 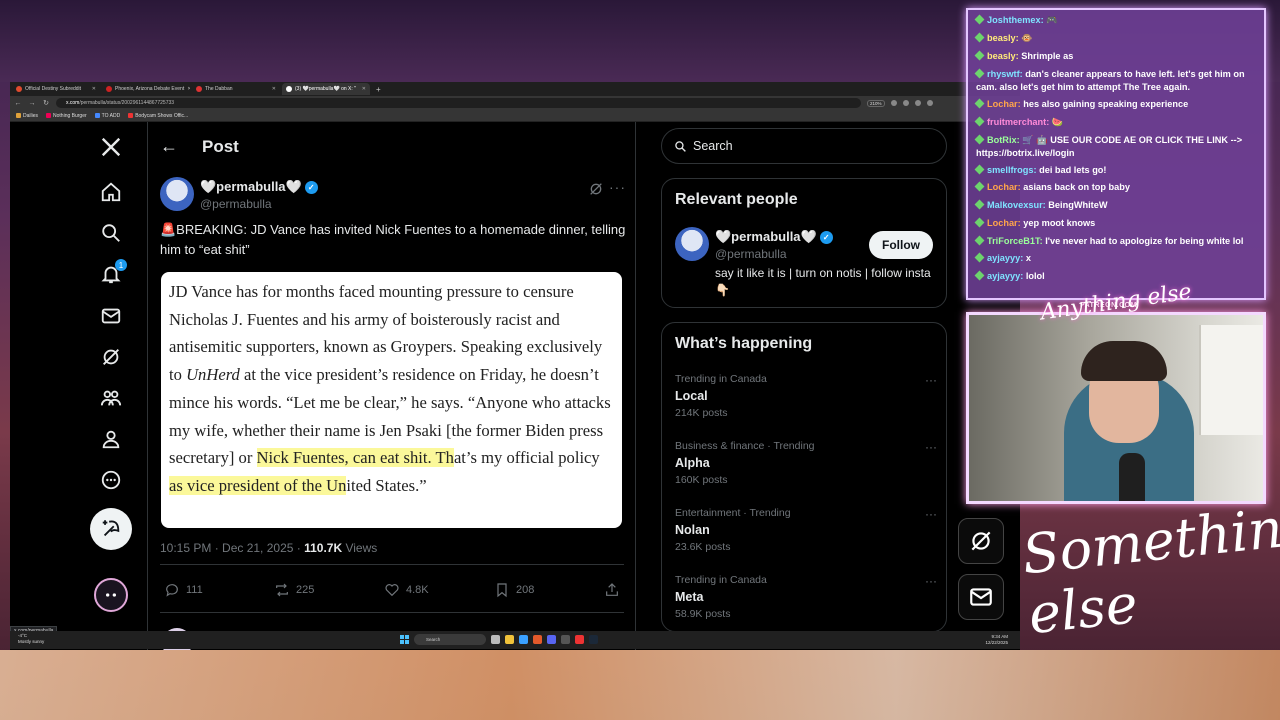 What do you see at coordinates (111, 192) in the screenshot?
I see `home-icon` at bounding box center [111, 192].